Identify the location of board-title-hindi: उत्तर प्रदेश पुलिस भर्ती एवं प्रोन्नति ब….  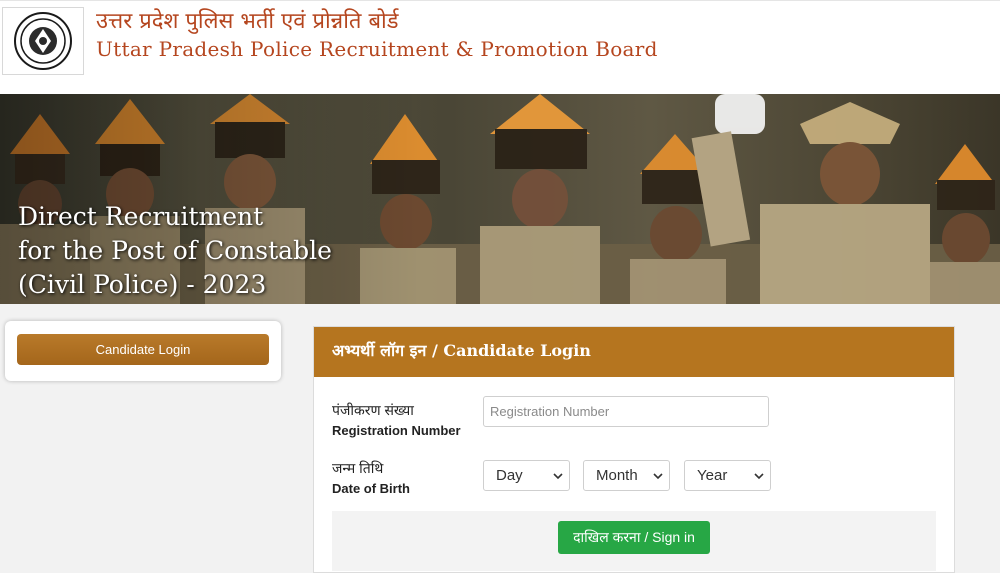
(247, 21).